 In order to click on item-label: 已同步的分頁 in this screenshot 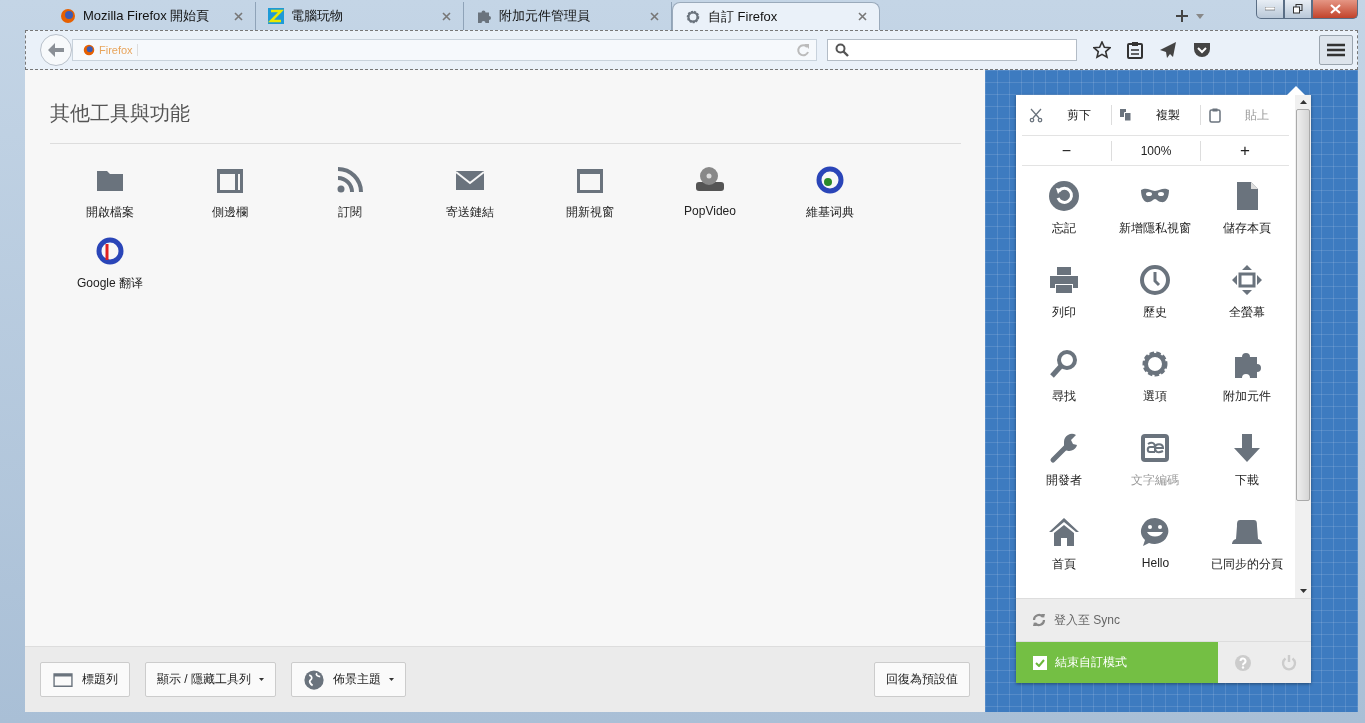, I will do `click(1247, 564)`.